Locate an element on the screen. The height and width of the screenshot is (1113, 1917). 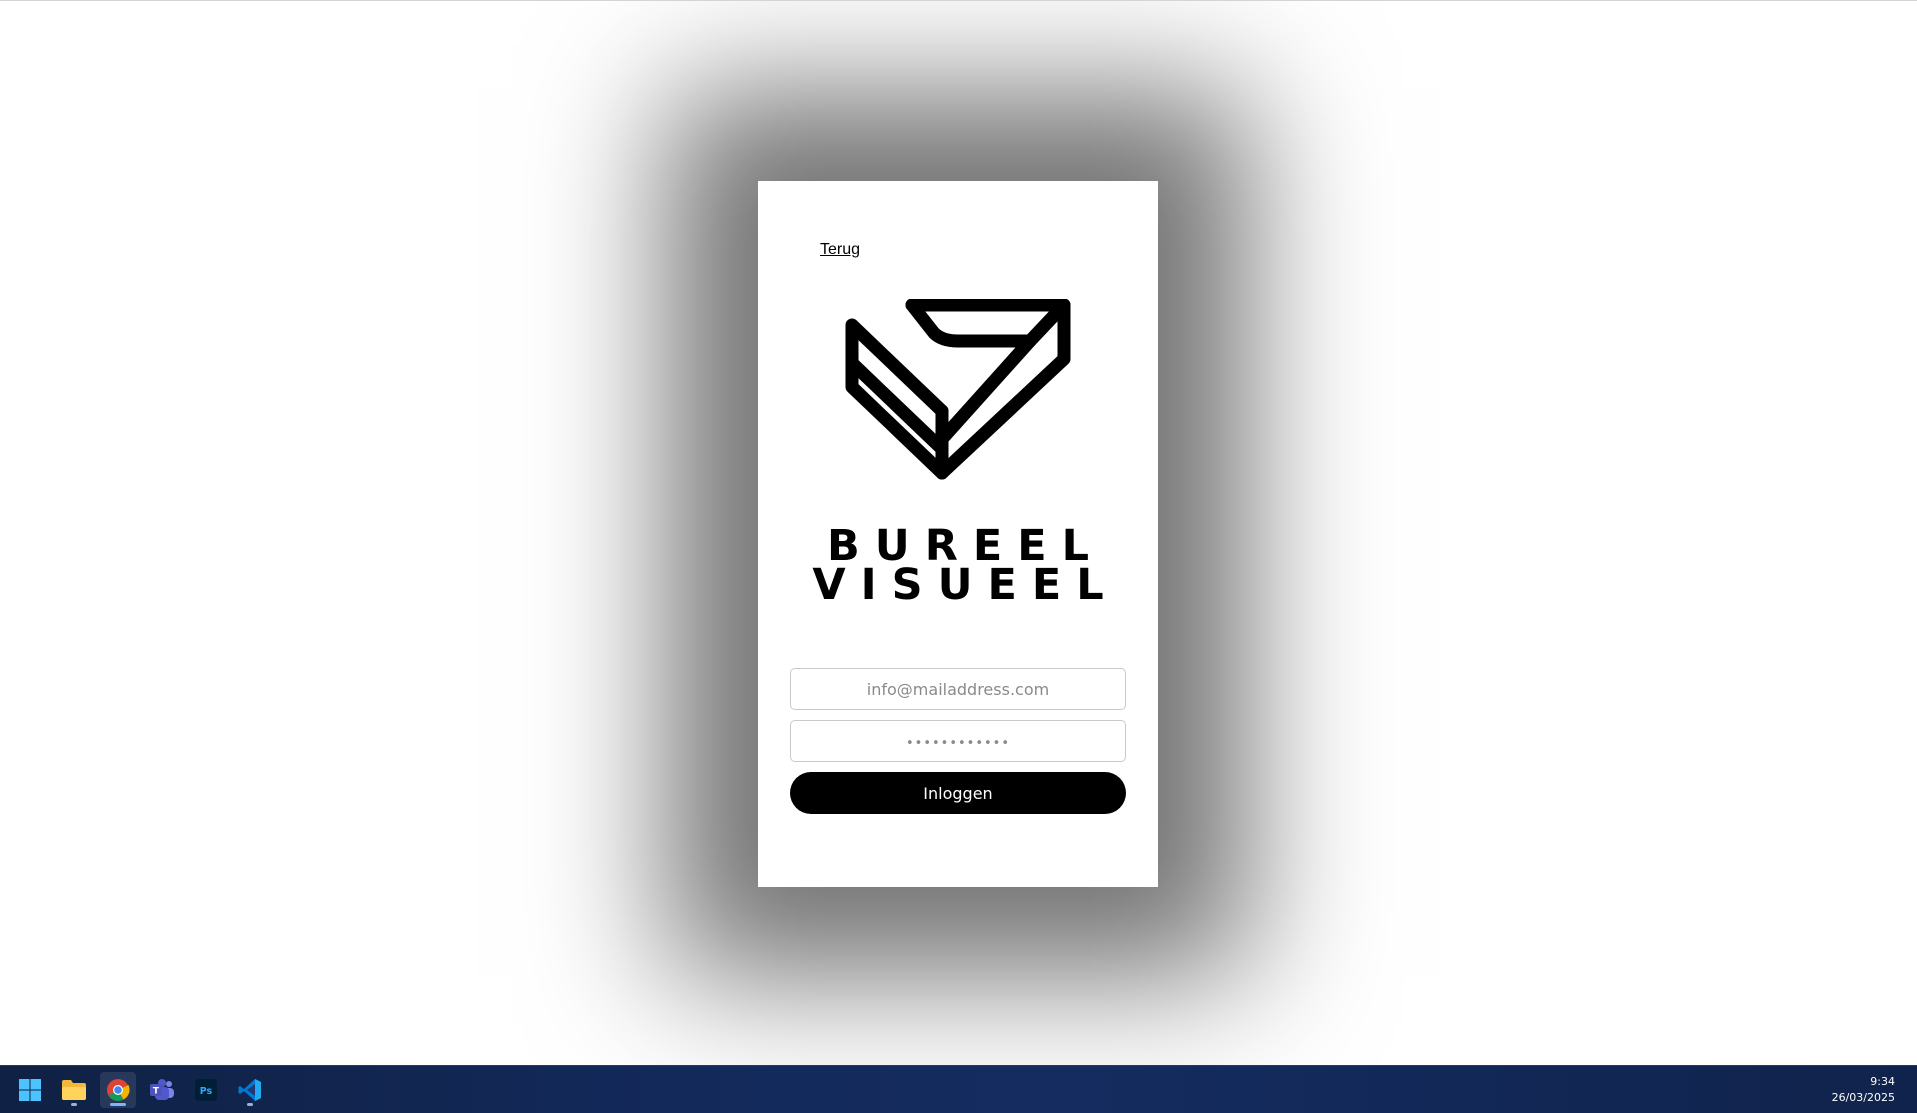
taskbar-file-explorer is located at coordinates (74, 1090).